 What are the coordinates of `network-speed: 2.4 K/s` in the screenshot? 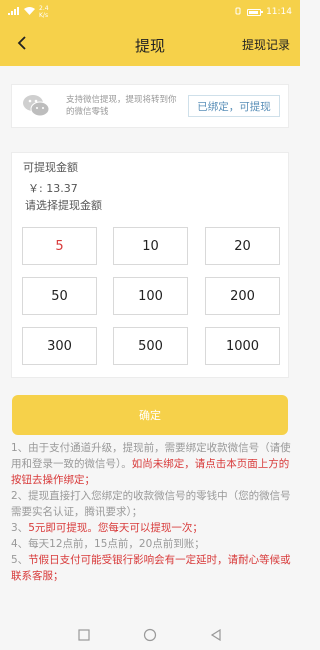 It's located at (44, 12).